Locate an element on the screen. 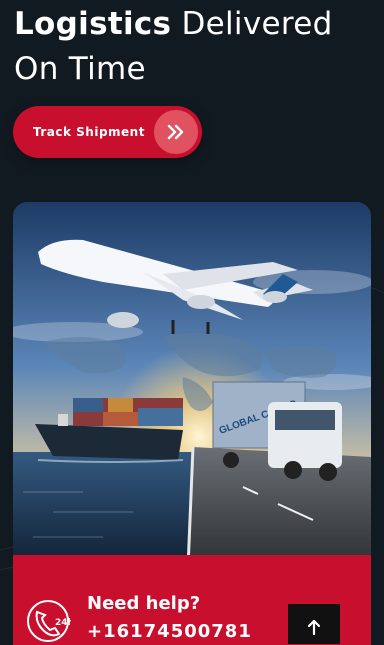 This screenshot has height=645, width=384. hero-title-rest: Delivered is located at coordinates (252, 24).